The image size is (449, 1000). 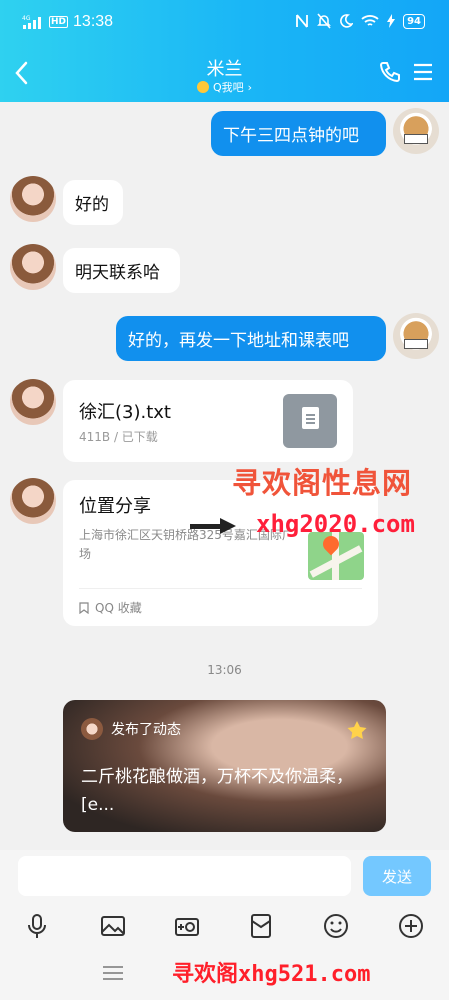 I want to click on document-icon, so click(x=310, y=421).